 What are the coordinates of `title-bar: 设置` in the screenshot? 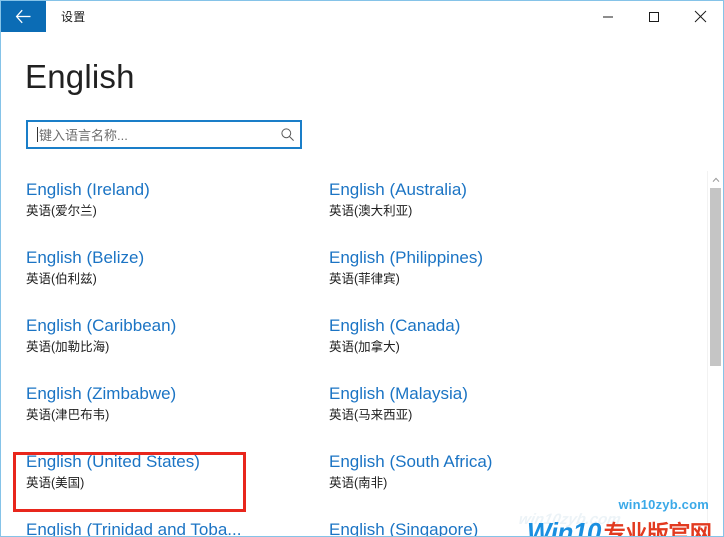 It's located at (362, 16).